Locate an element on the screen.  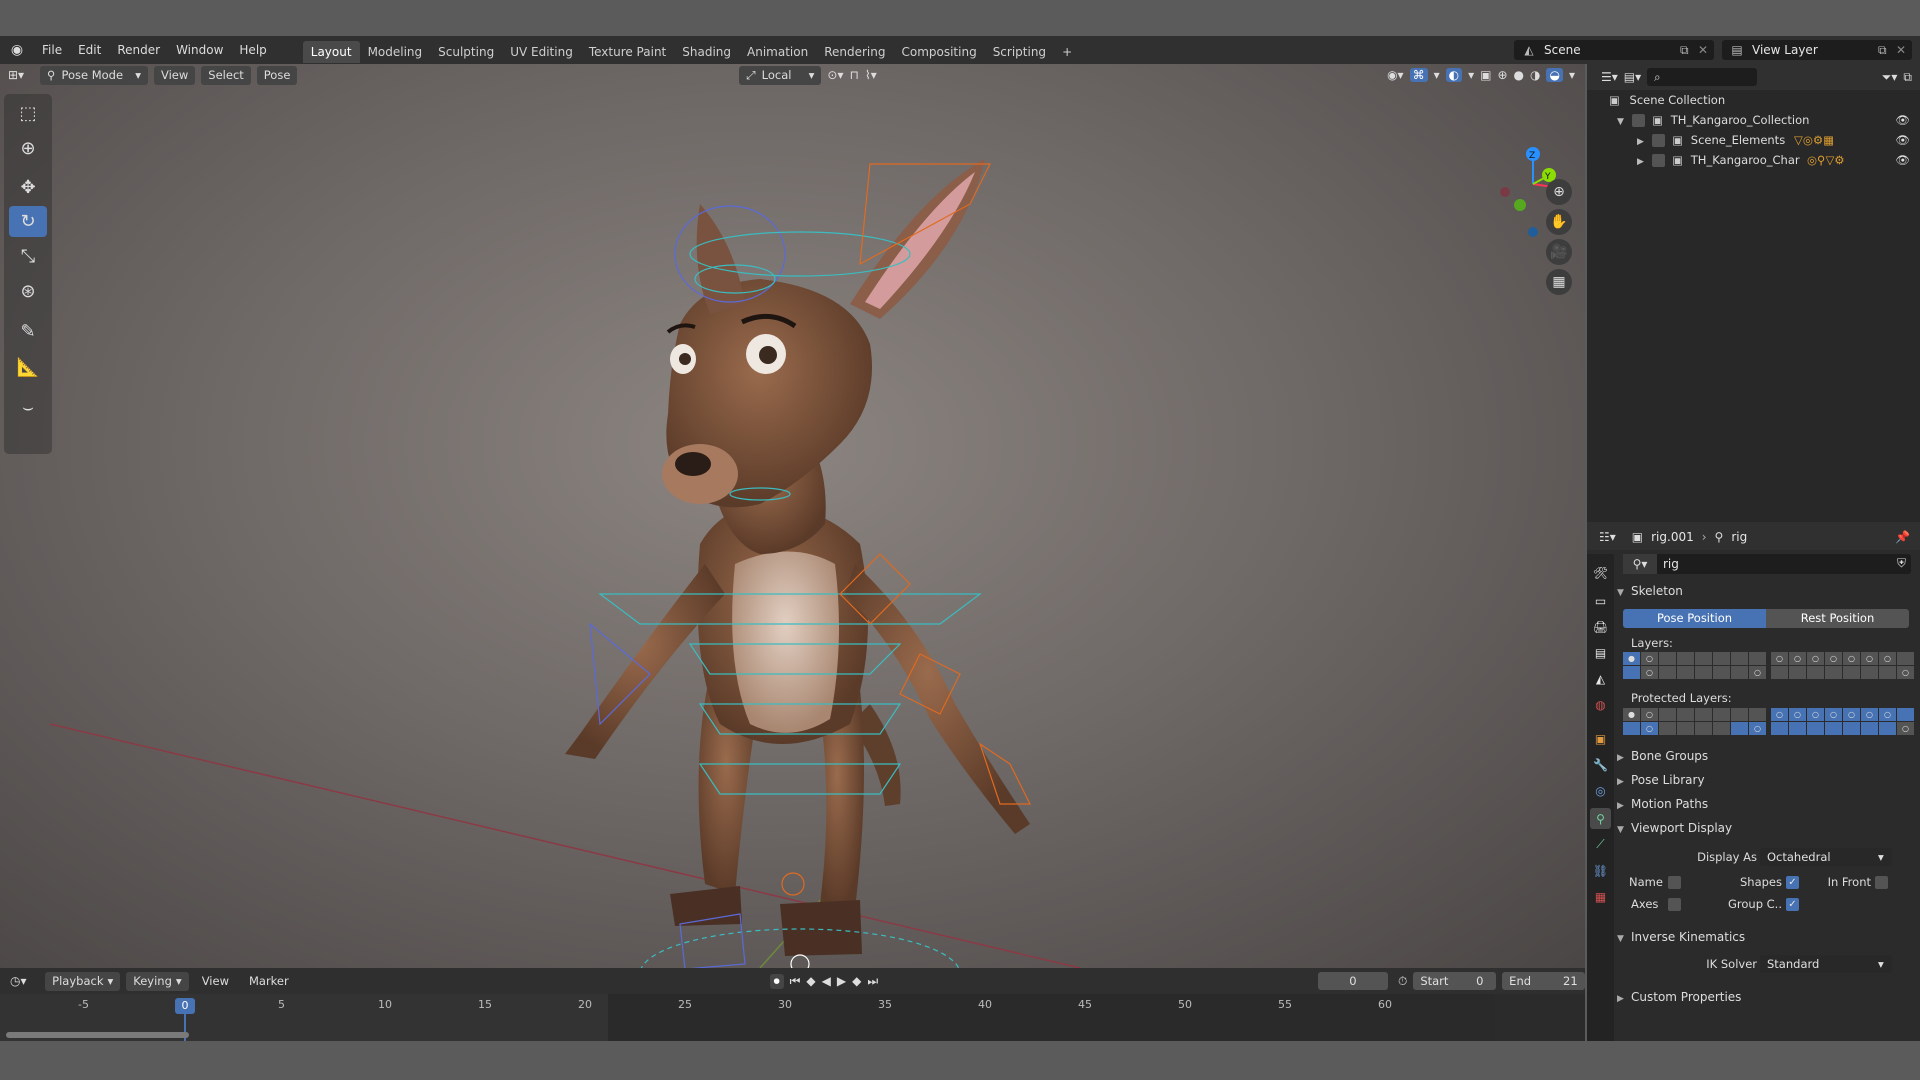
tab-compositing: Compositing is located at coordinates (938, 52).